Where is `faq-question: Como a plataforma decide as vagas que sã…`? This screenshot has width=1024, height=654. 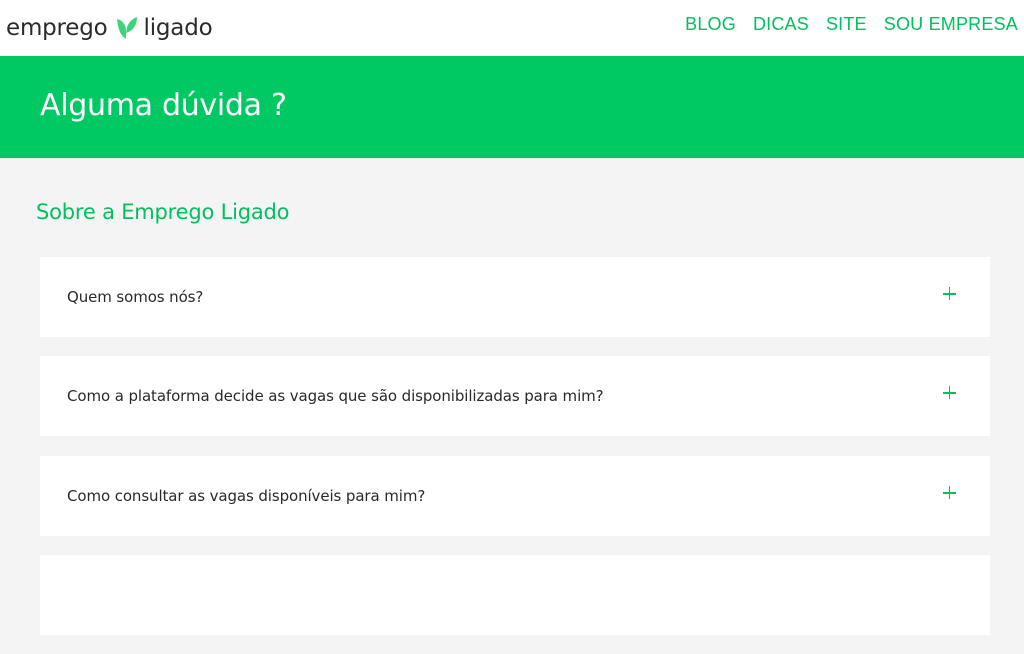
faq-question: Como a plataforma decide as vagas que sã… is located at coordinates (335, 396).